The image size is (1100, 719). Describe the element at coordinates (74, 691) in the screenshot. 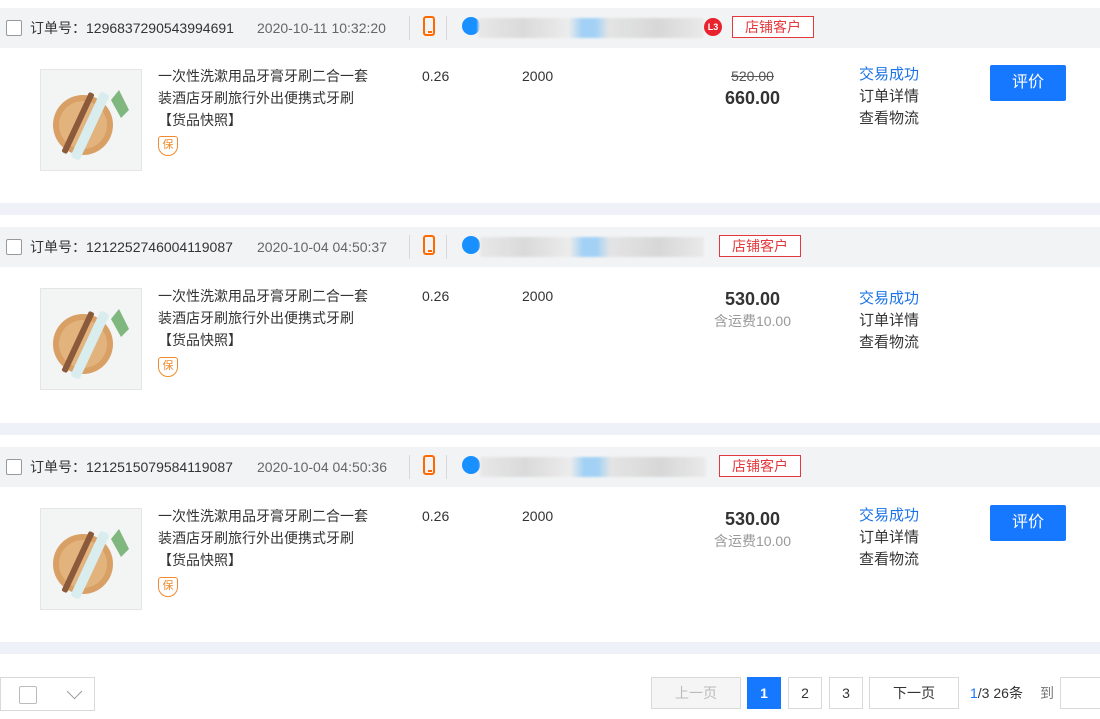

I see `chevron-down-icon` at that location.